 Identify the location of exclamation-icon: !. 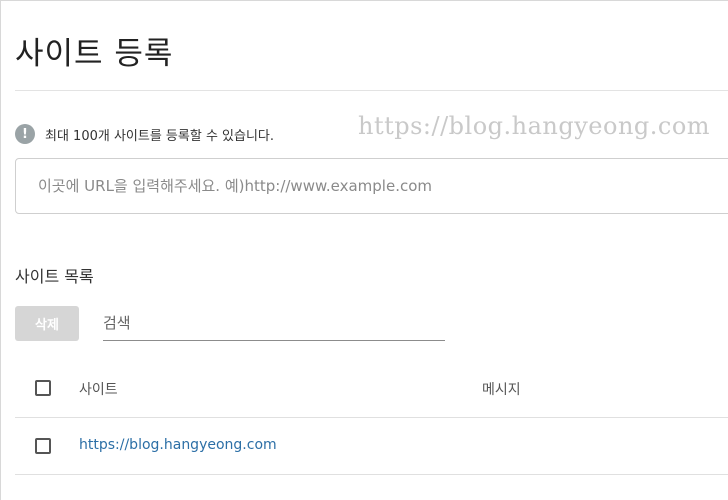
(25, 134).